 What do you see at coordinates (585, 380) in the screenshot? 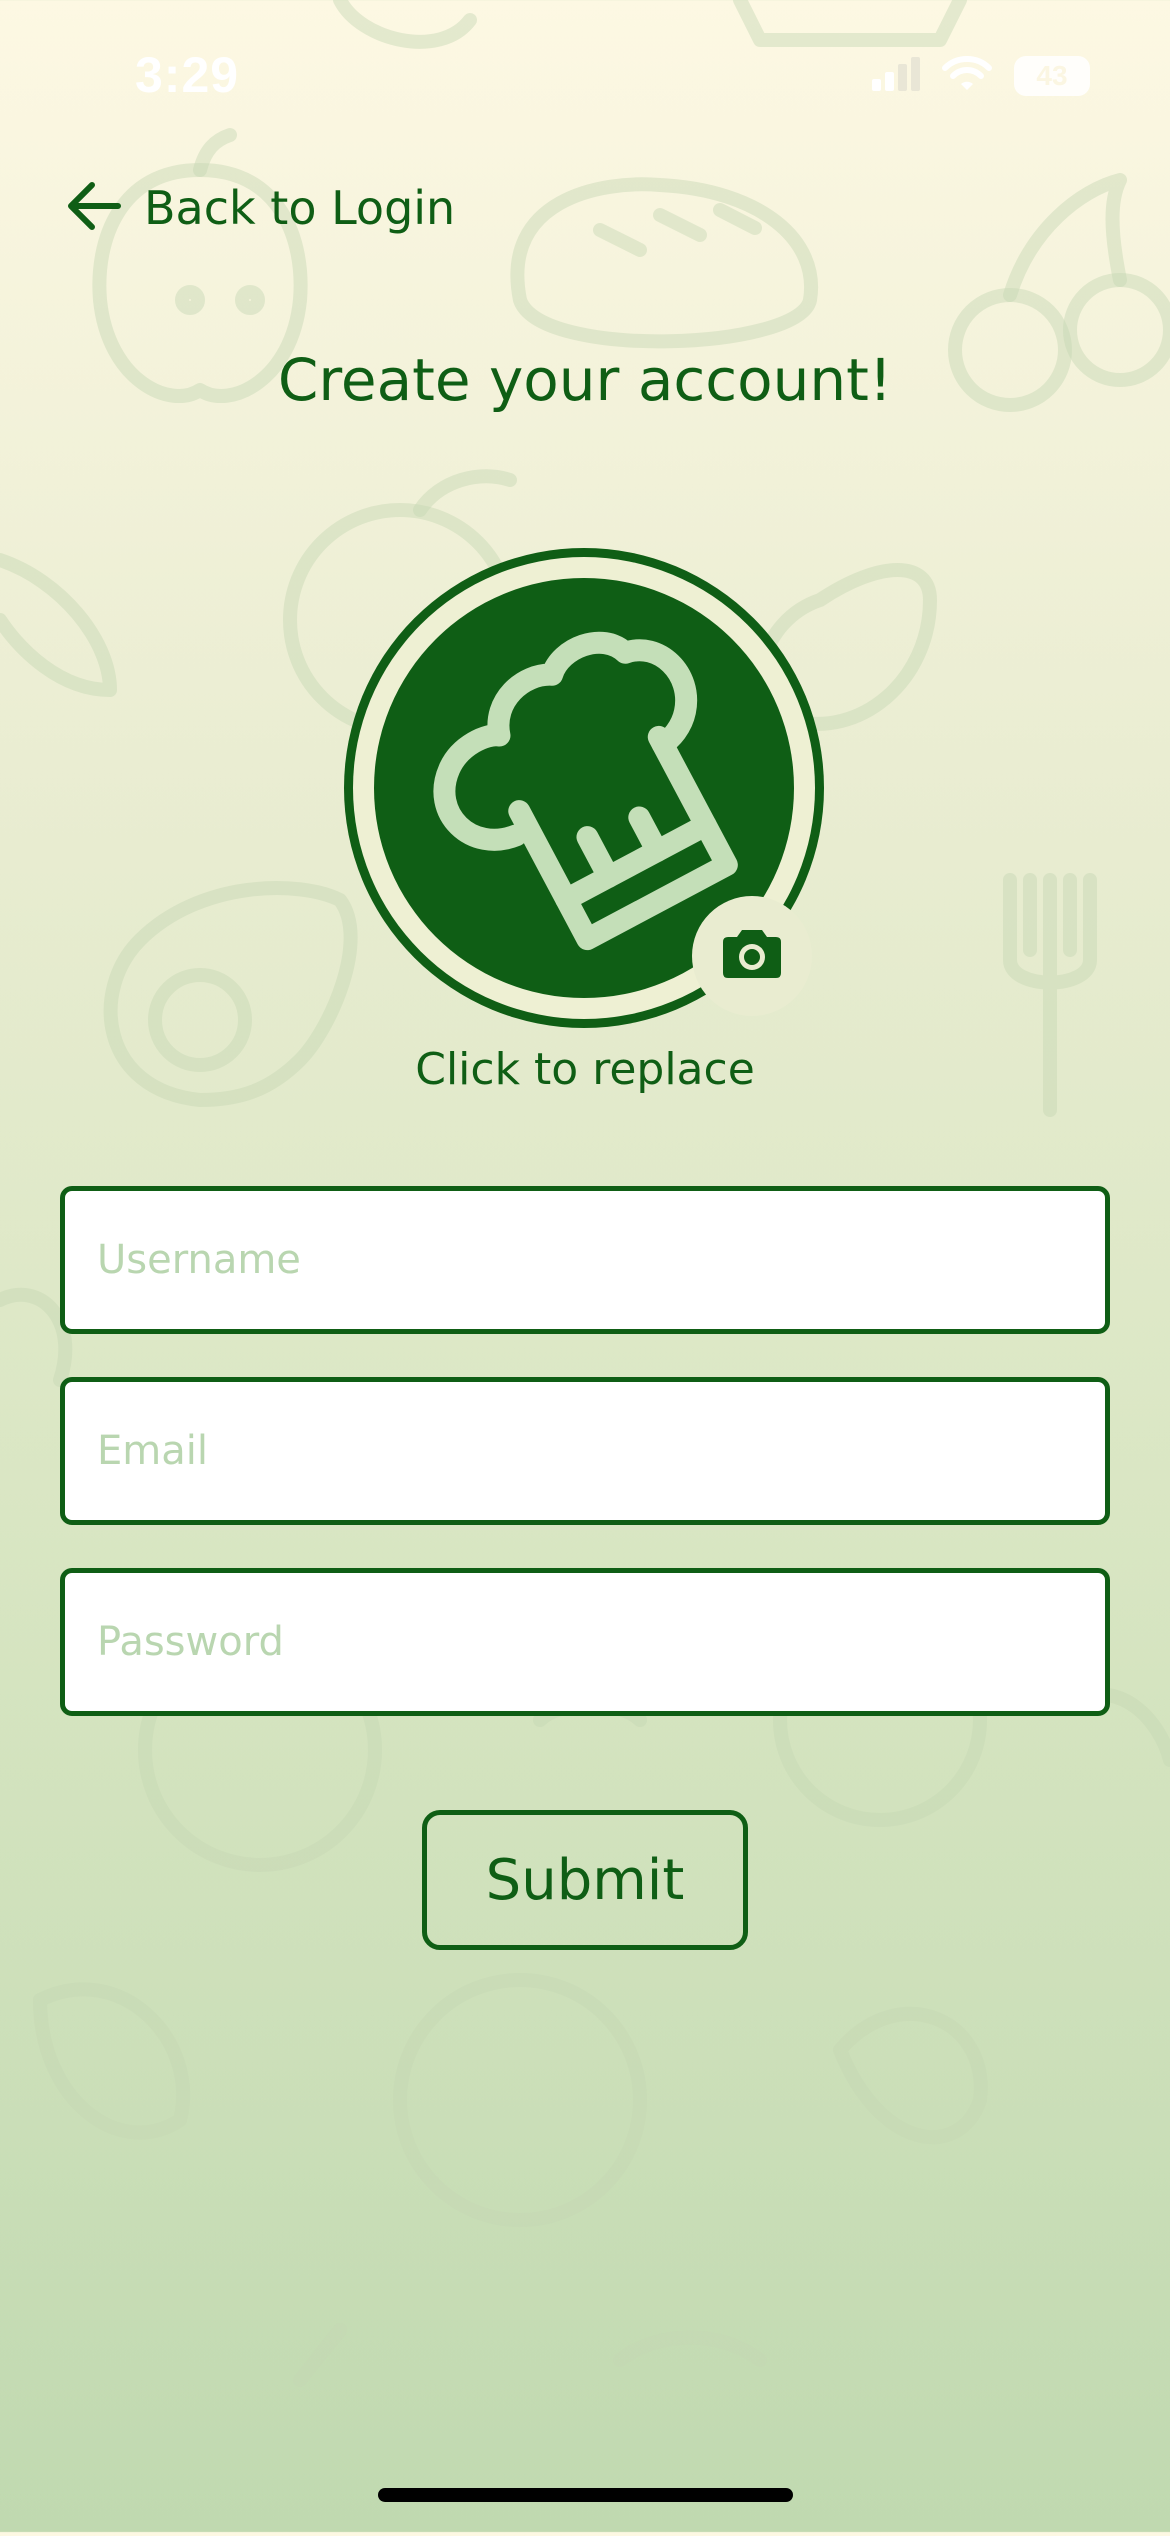
I see `page-title: Create your account!` at bounding box center [585, 380].